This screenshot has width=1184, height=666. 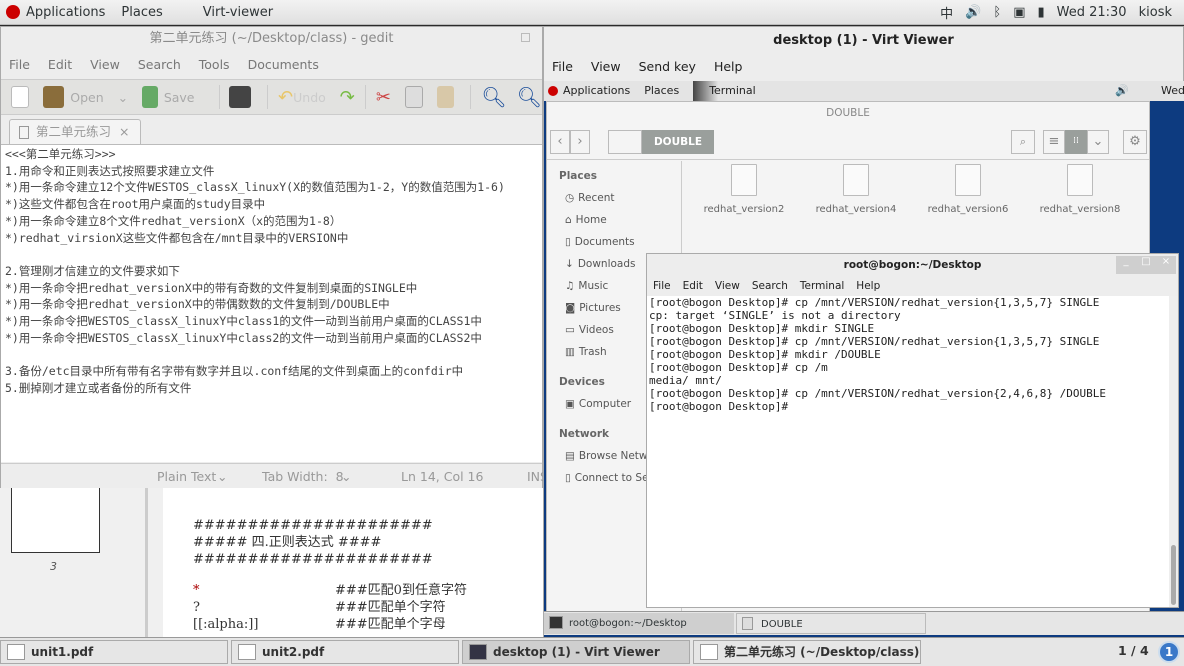 What do you see at coordinates (856, 180) in the screenshot?
I see `file-icon` at bounding box center [856, 180].